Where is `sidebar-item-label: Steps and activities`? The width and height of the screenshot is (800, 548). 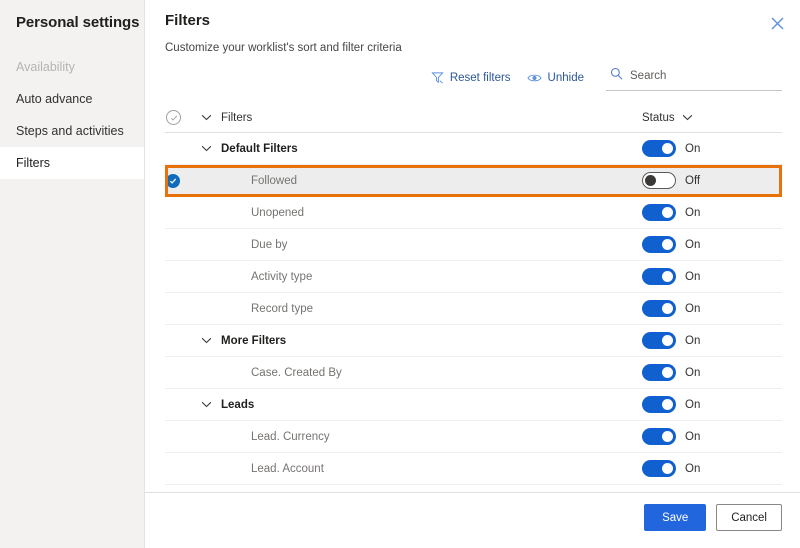 sidebar-item-label: Steps and activities is located at coordinates (70, 130).